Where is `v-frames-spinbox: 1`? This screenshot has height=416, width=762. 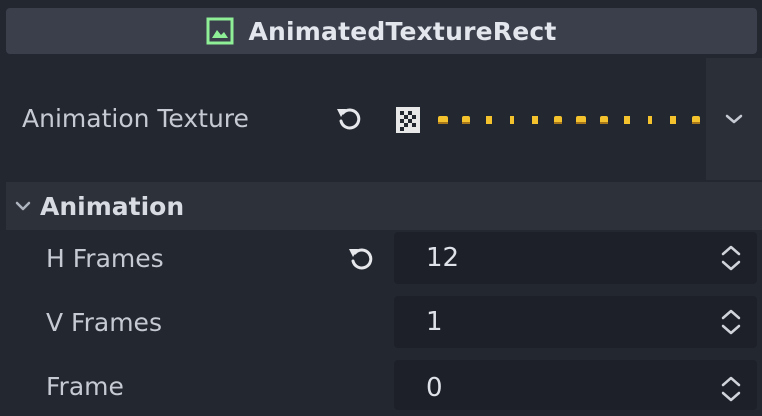 v-frames-spinbox: 1 is located at coordinates (575, 322).